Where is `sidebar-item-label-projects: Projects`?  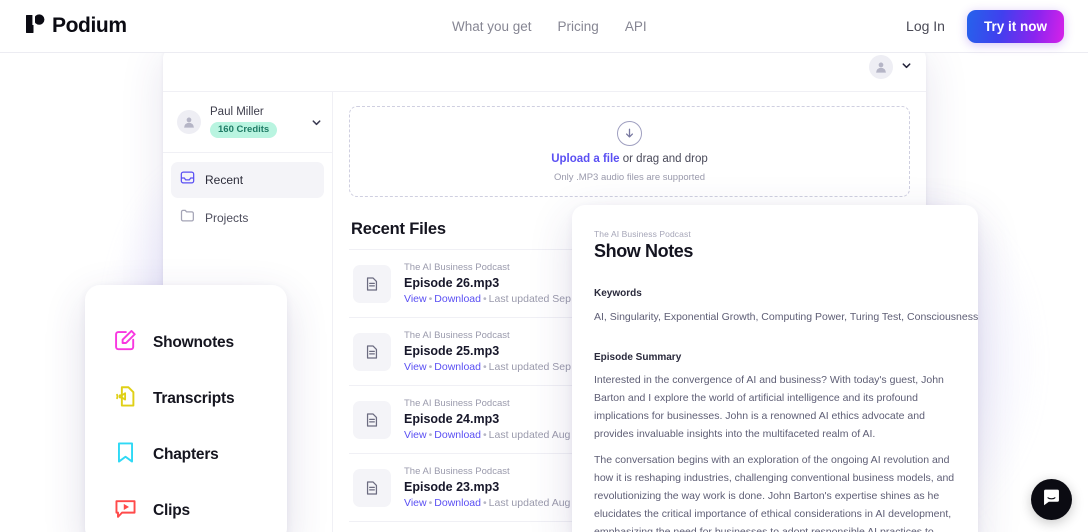 sidebar-item-label-projects: Projects is located at coordinates (227, 218).